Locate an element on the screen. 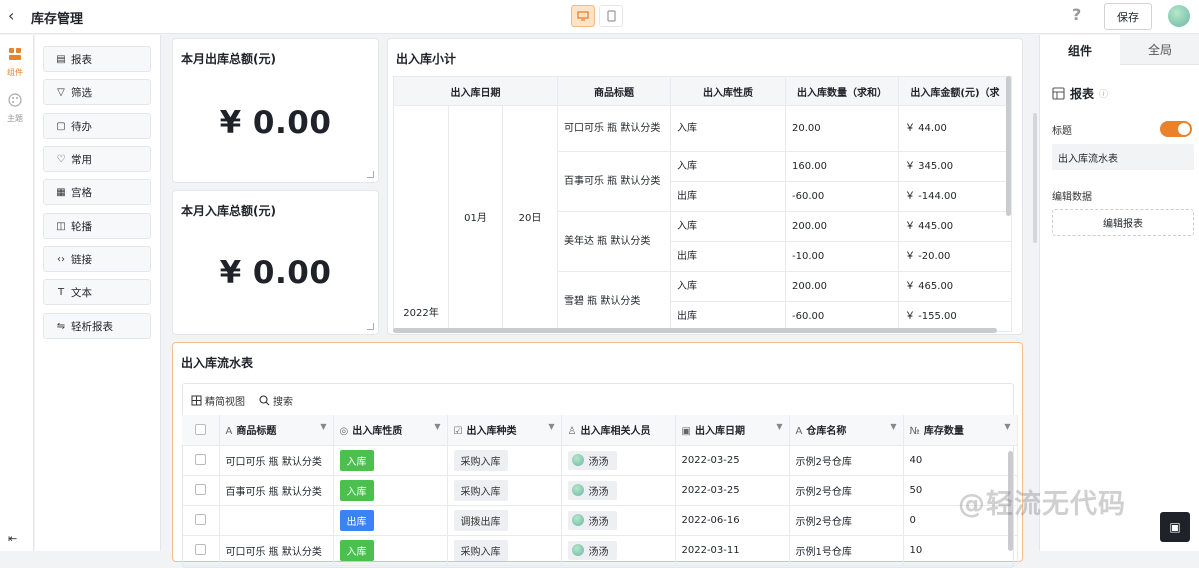 The width and height of the screenshot is (1199, 568). stat-card-outbound: 本月出库总额(元) ¥ 0.00 is located at coordinates (275, 110).